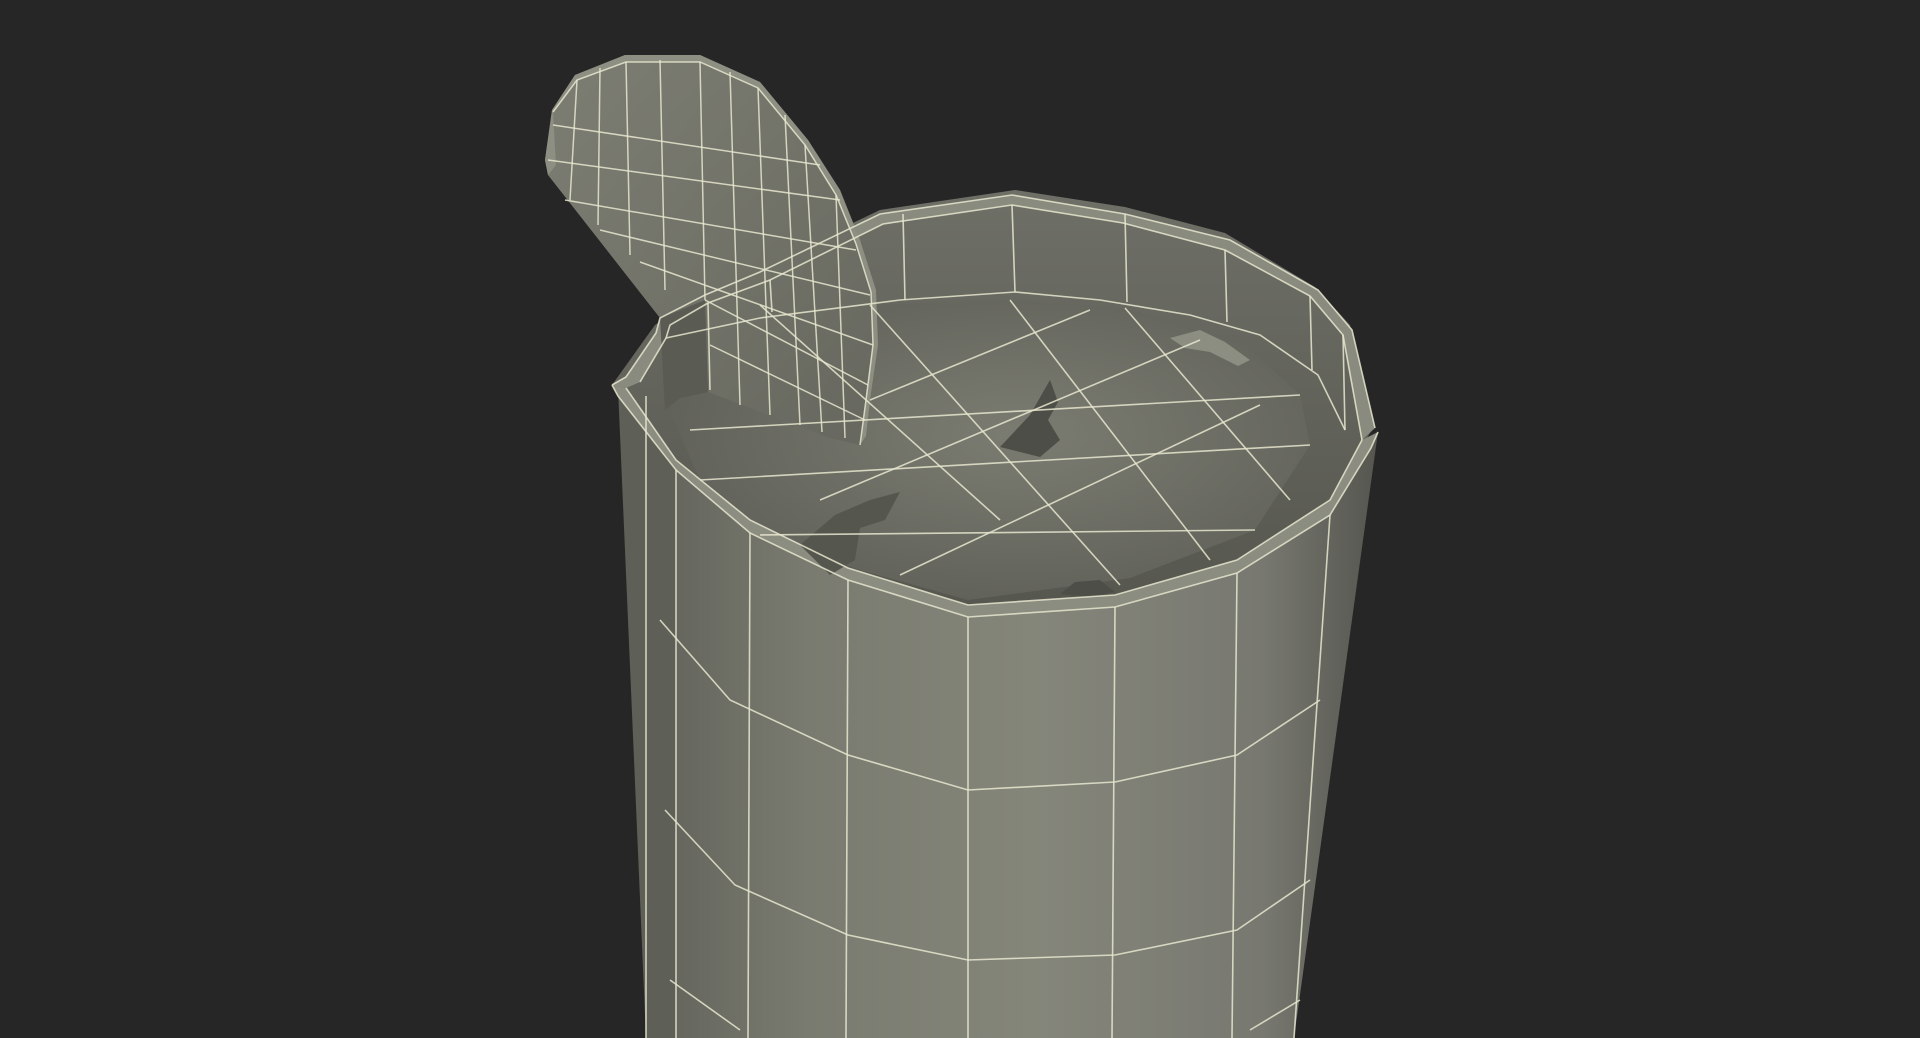 The width and height of the screenshot is (1920, 1038). What do you see at coordinates (711, 250) in the screenshot?
I see `lid-flap` at bounding box center [711, 250].